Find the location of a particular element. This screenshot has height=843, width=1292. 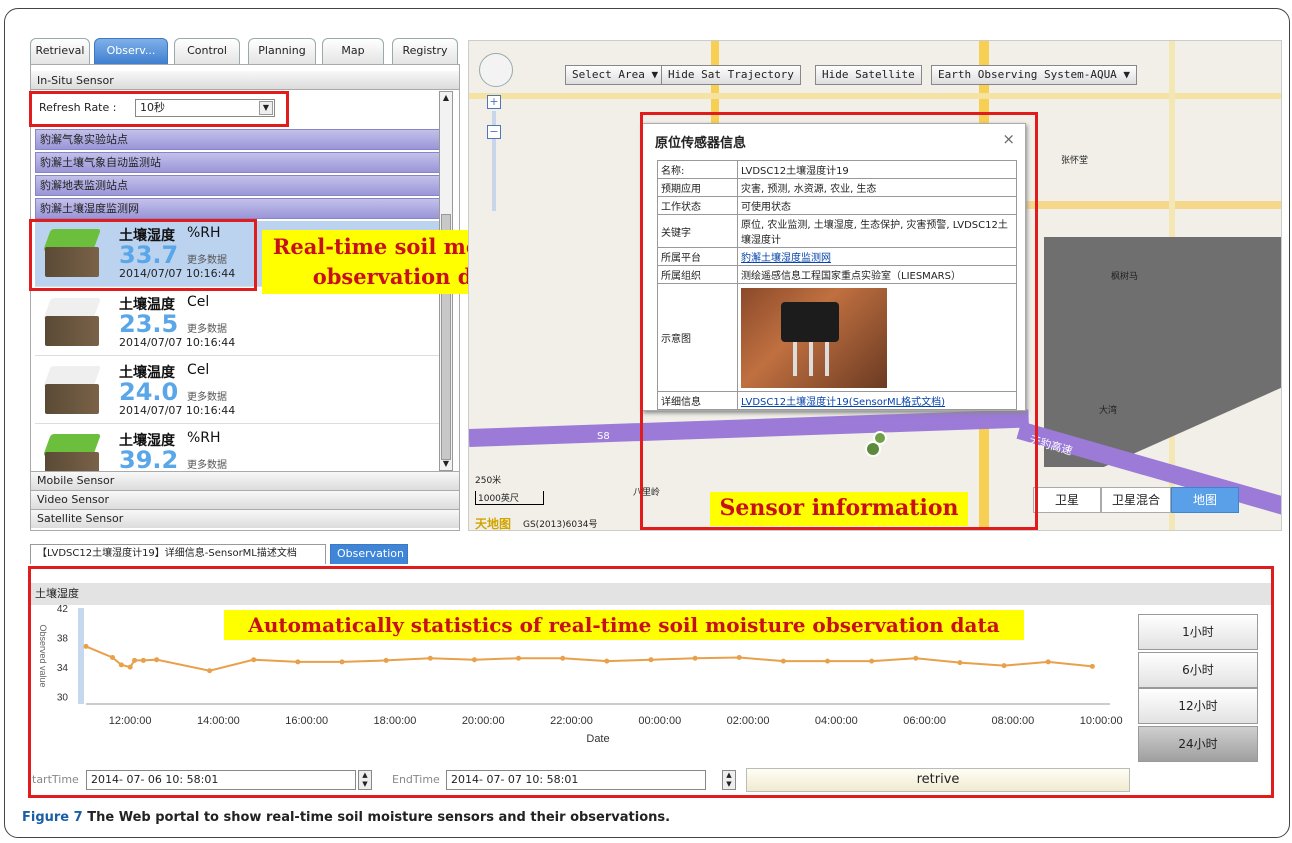

scale-feet: 1000英尺 is located at coordinates (509, 498).